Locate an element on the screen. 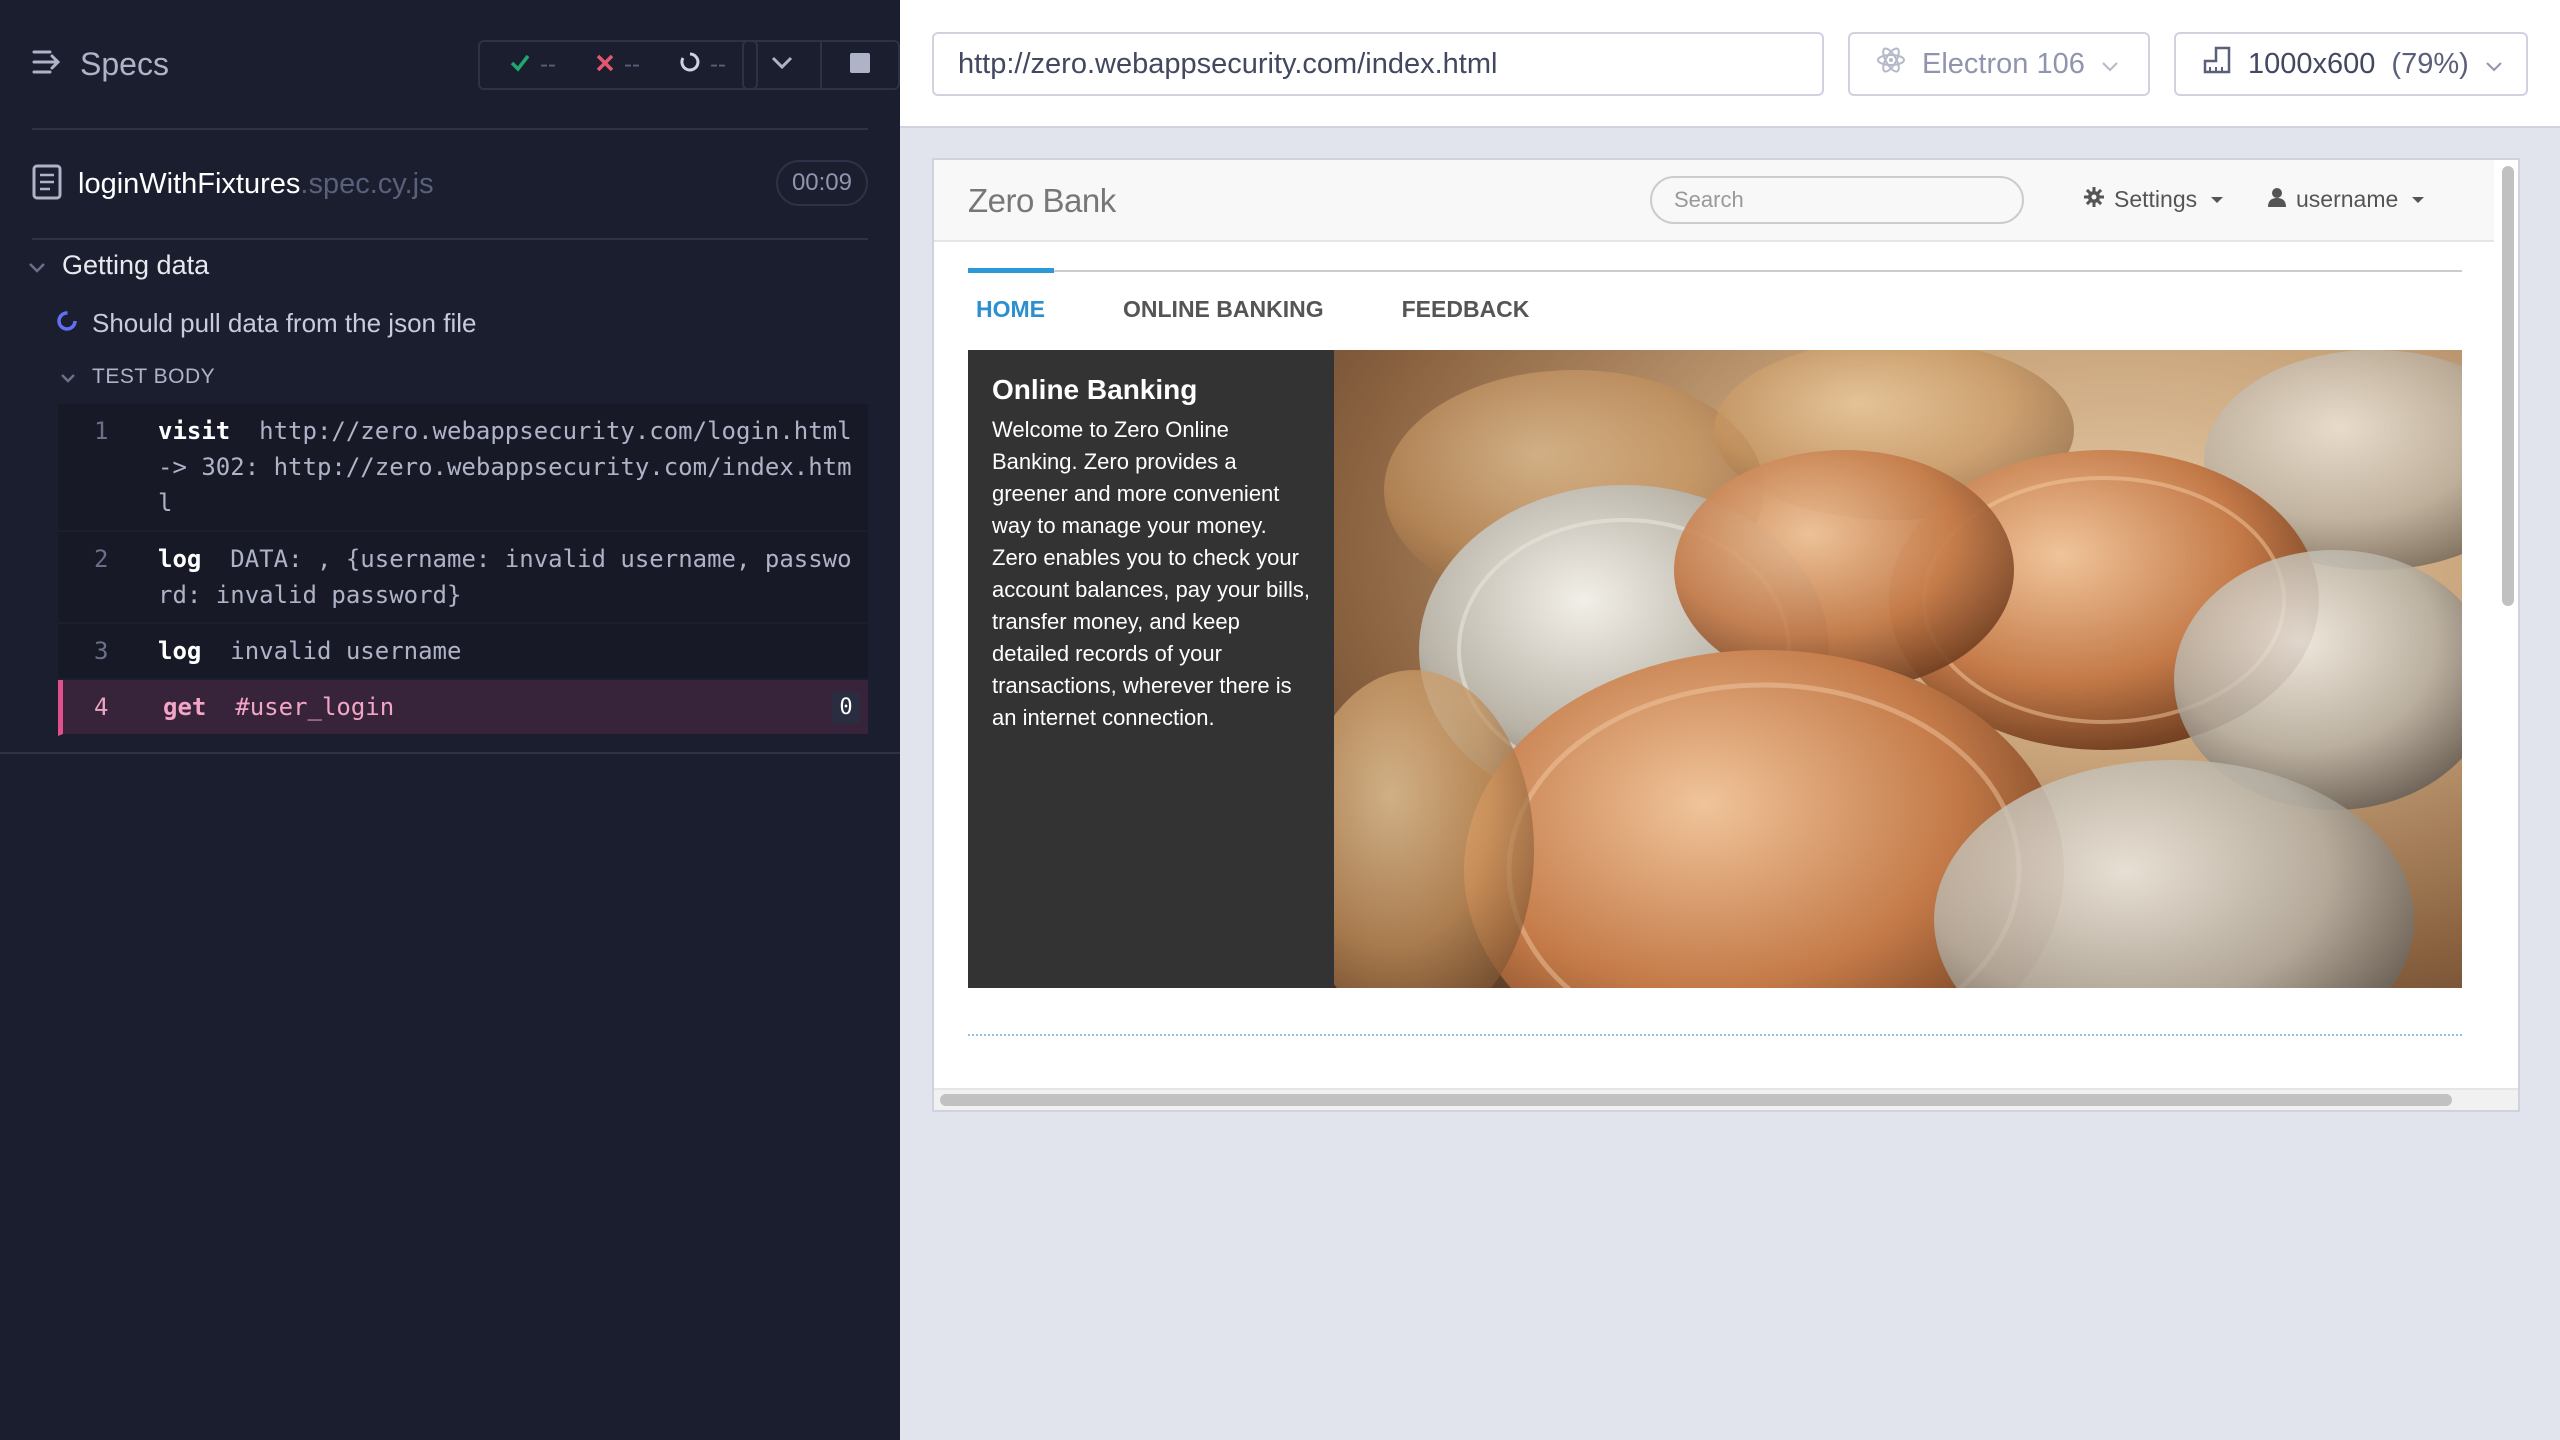 Image resolution: width=2560 pixels, height=1440 pixels. viewport-size: 1000x600 is located at coordinates (2312, 63).